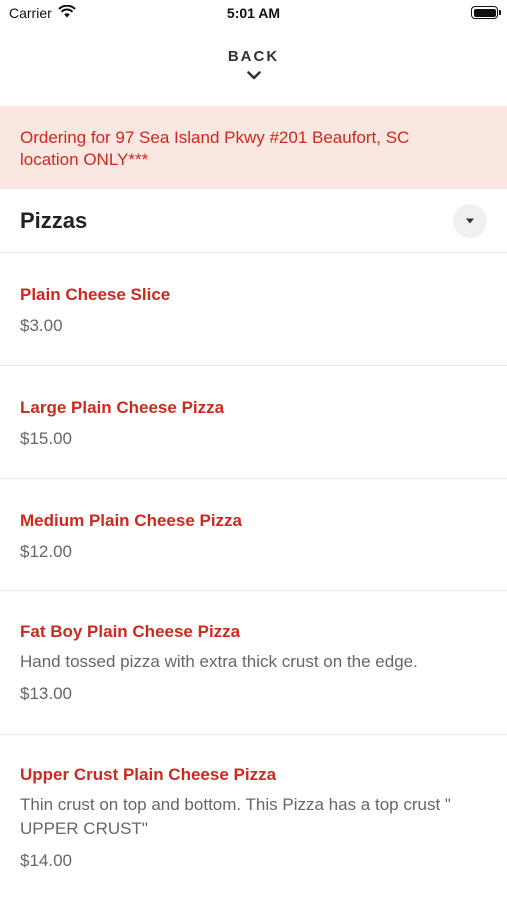 The image size is (507, 900). I want to click on back-button: BACK, so click(253, 67).